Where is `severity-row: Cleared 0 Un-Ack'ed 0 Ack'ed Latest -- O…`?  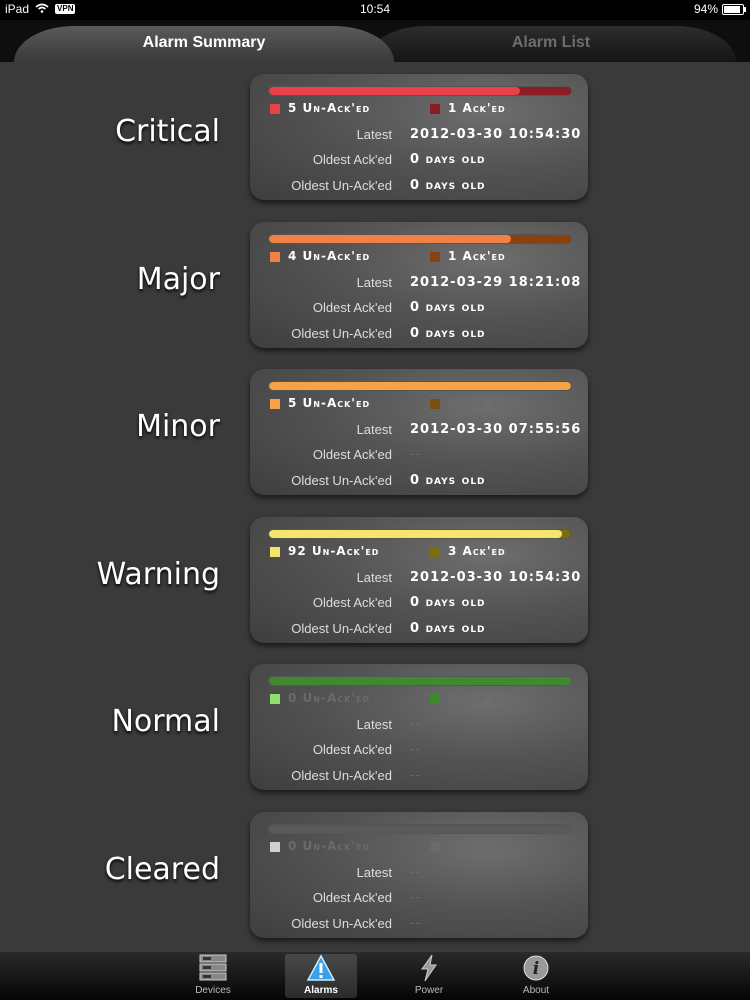 severity-row: Cleared 0 Un-Ack'ed 0 Ack'ed Latest -- O… is located at coordinates (375, 876).